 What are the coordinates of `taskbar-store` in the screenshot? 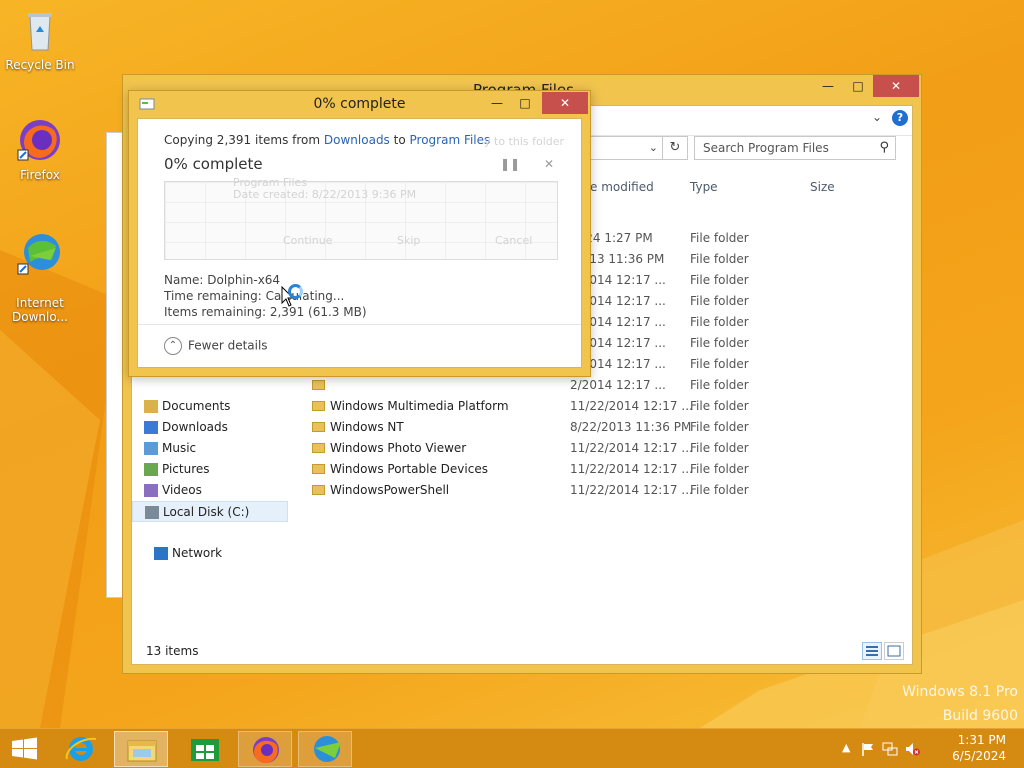 It's located at (205, 749).